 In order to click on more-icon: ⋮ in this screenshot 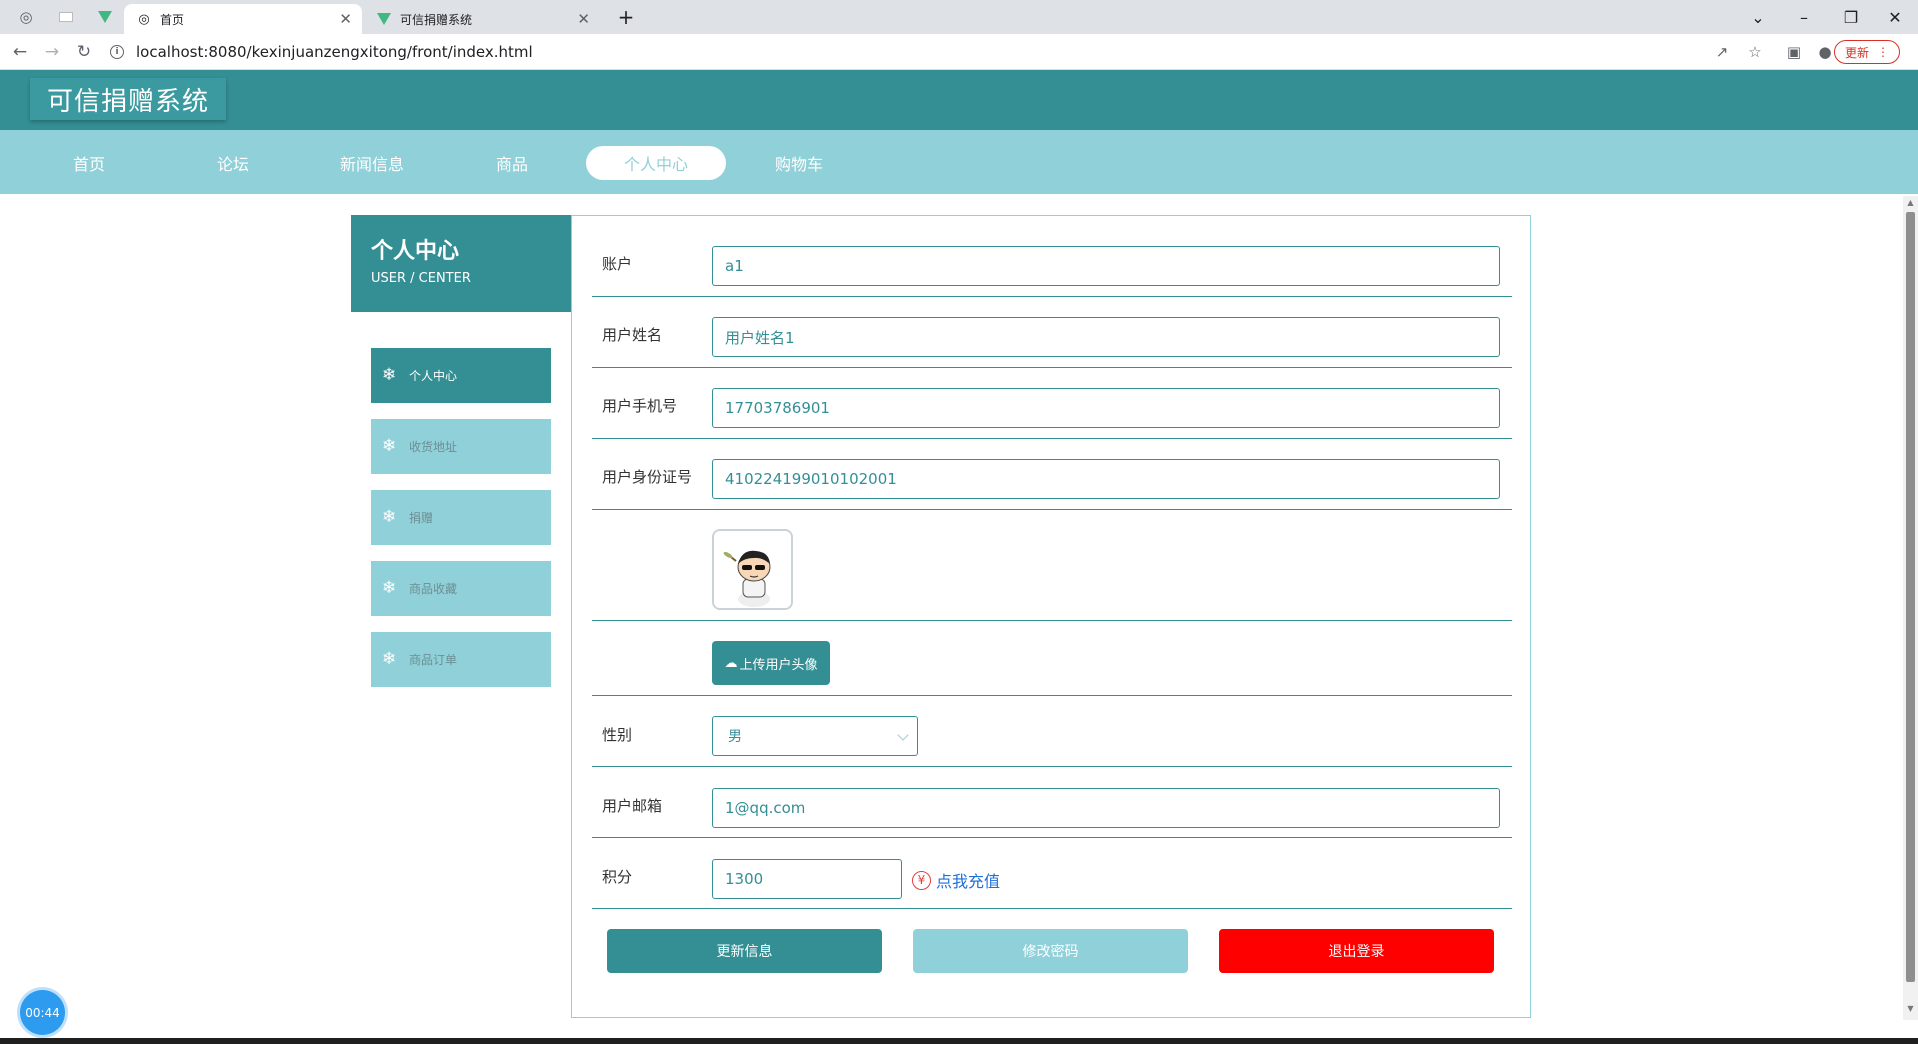, I will do `click(1883, 52)`.